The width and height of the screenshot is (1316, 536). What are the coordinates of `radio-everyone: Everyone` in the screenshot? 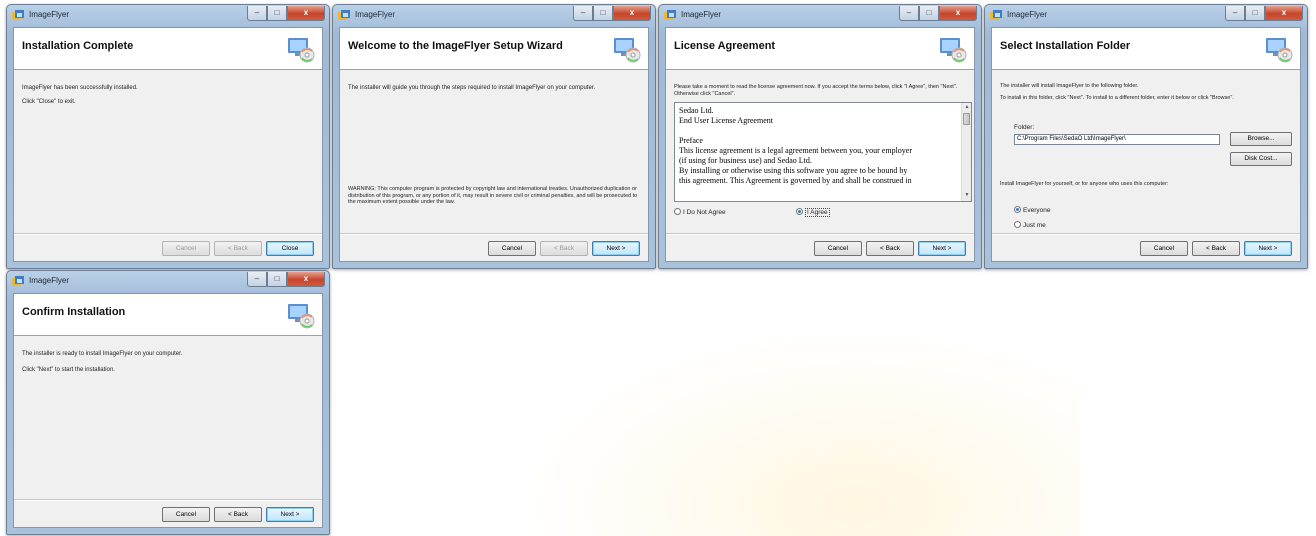 It's located at (1032, 210).